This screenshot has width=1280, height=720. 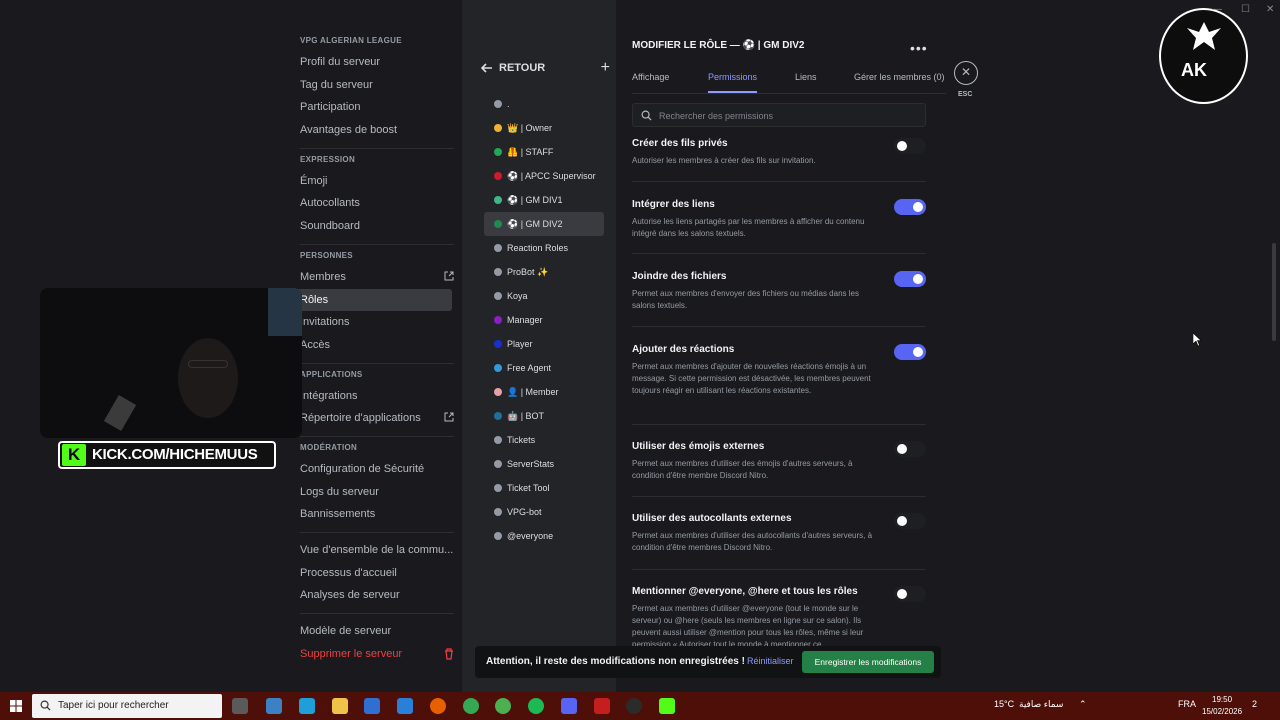 I want to click on save-changes-button: Enregistrer les modifications, so click(x=868, y=662).